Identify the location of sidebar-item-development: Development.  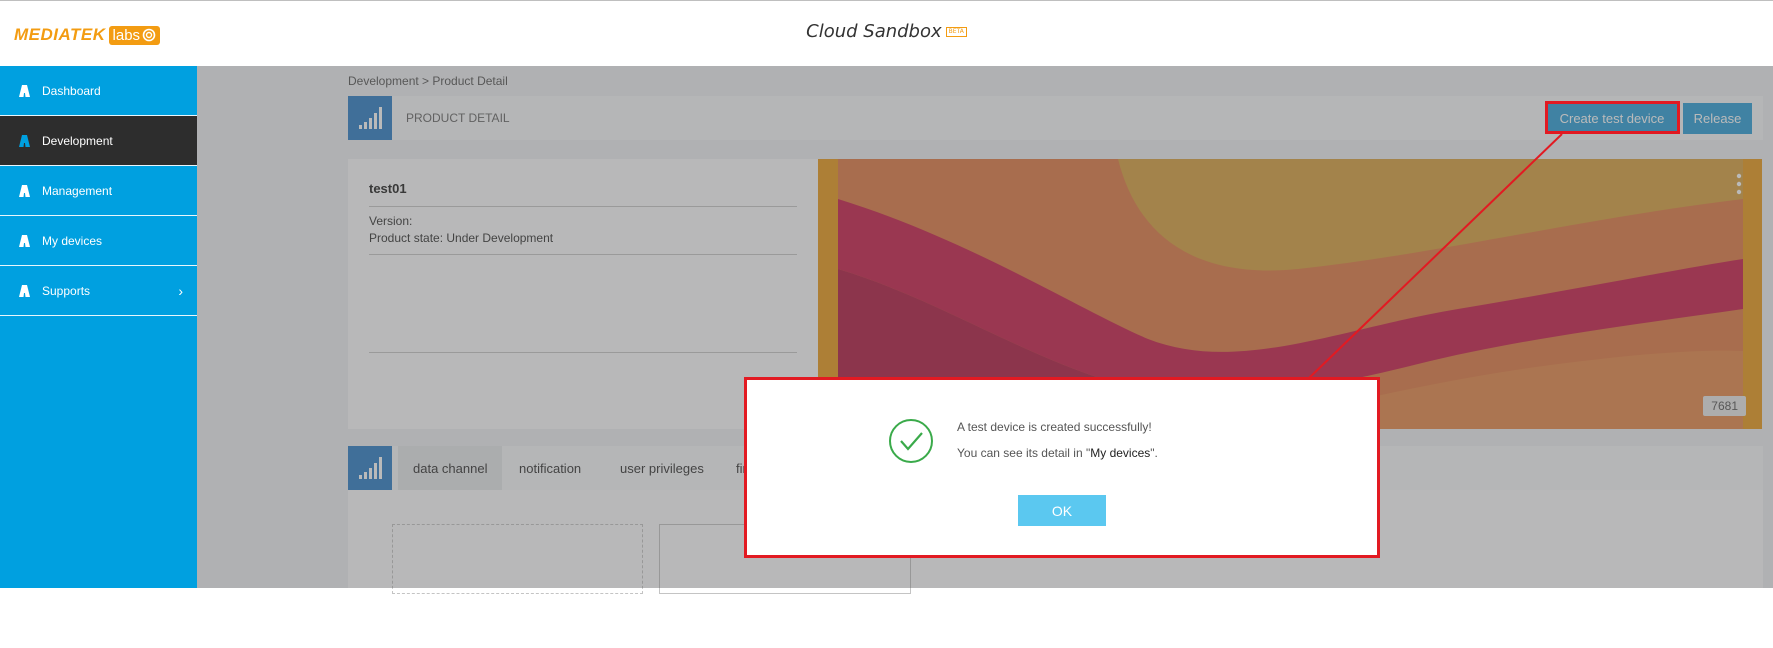
(98, 141).